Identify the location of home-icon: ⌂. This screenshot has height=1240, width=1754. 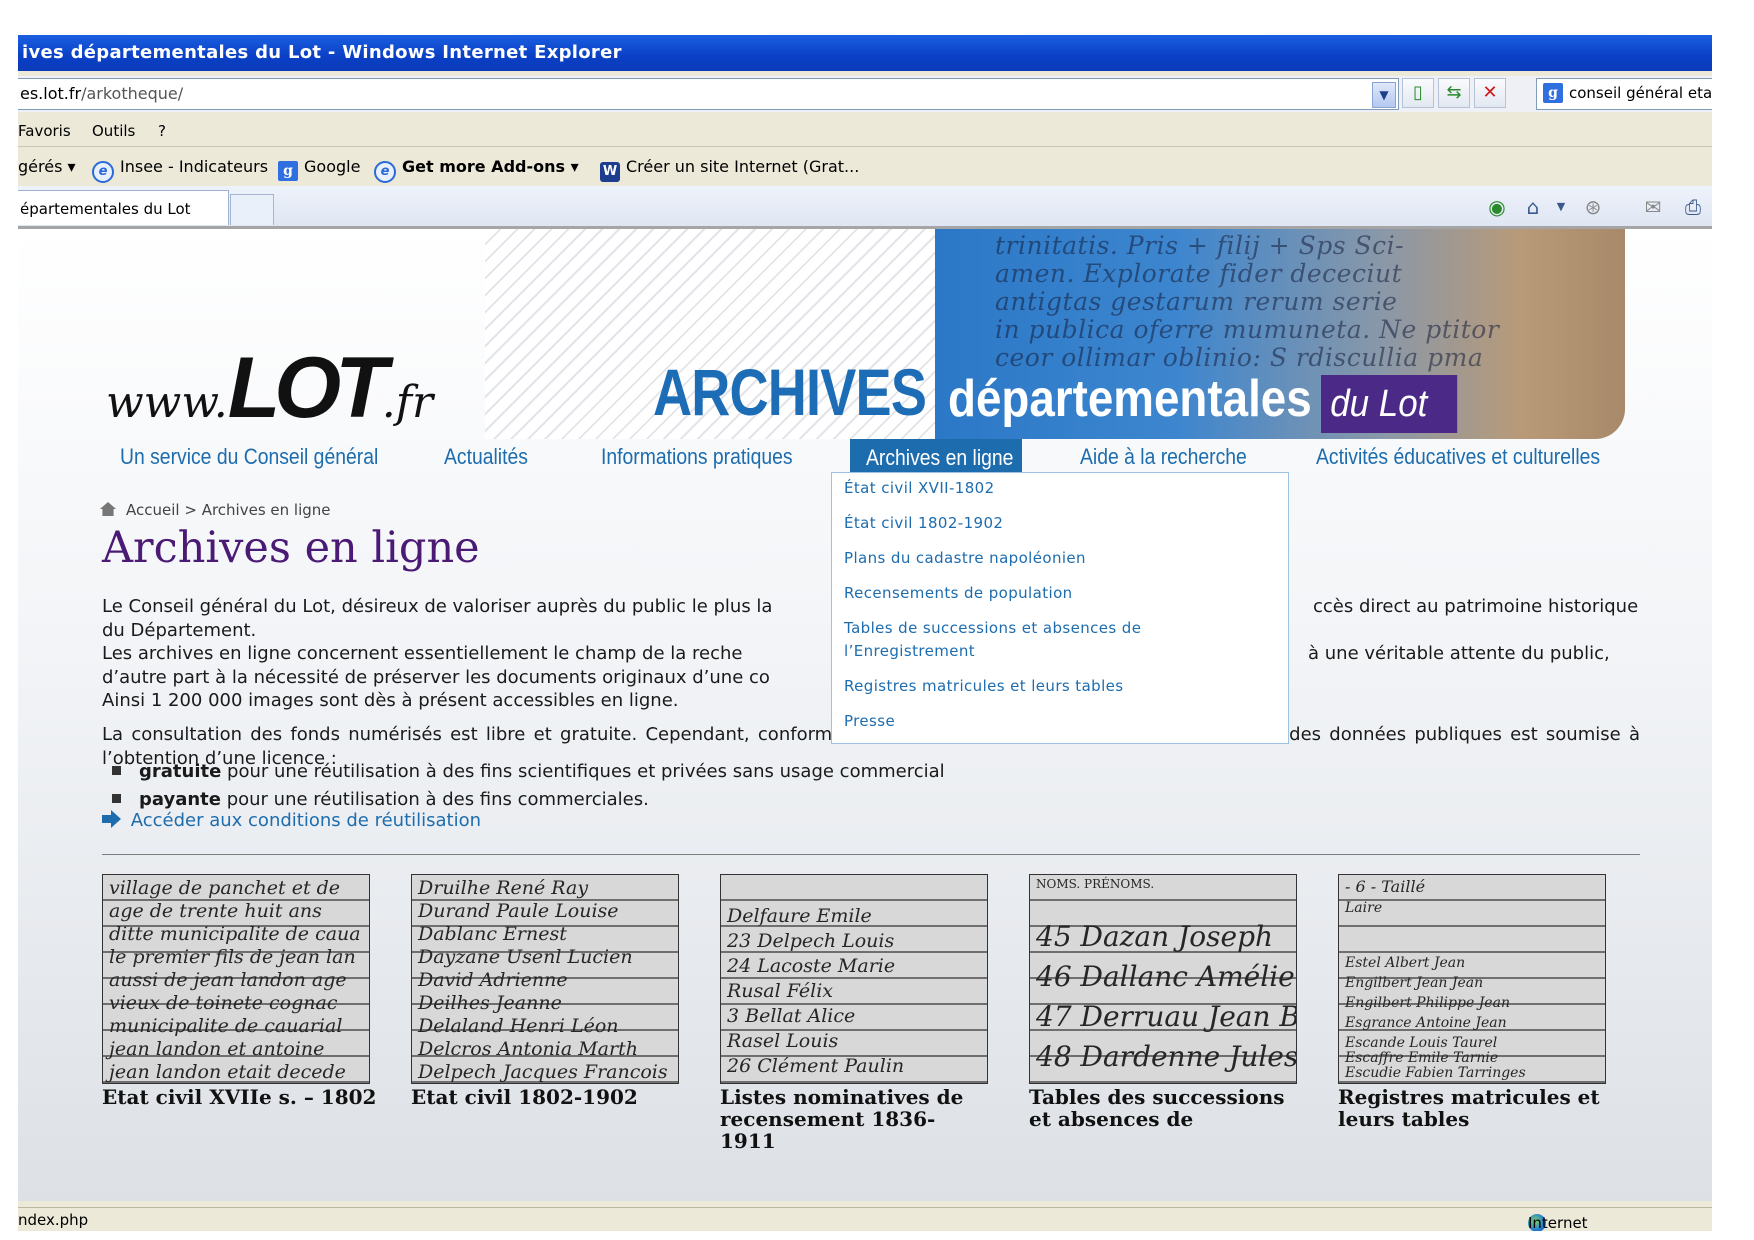
(1533, 207).